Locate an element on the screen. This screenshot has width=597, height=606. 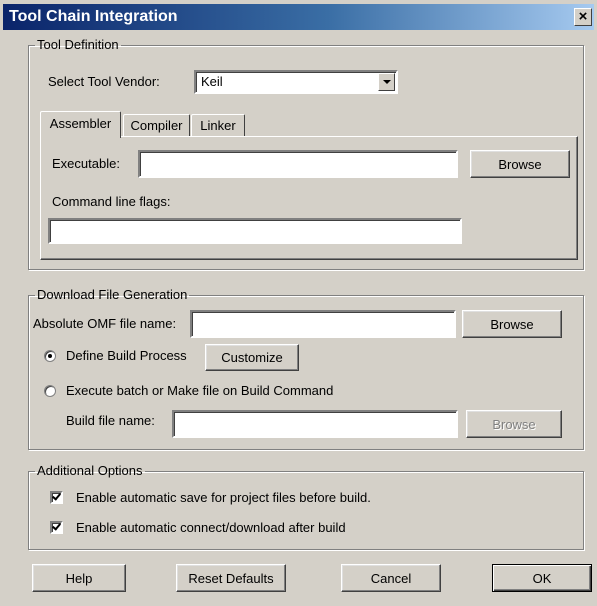
tab-linker-label: Linker is located at coordinates (218, 125).